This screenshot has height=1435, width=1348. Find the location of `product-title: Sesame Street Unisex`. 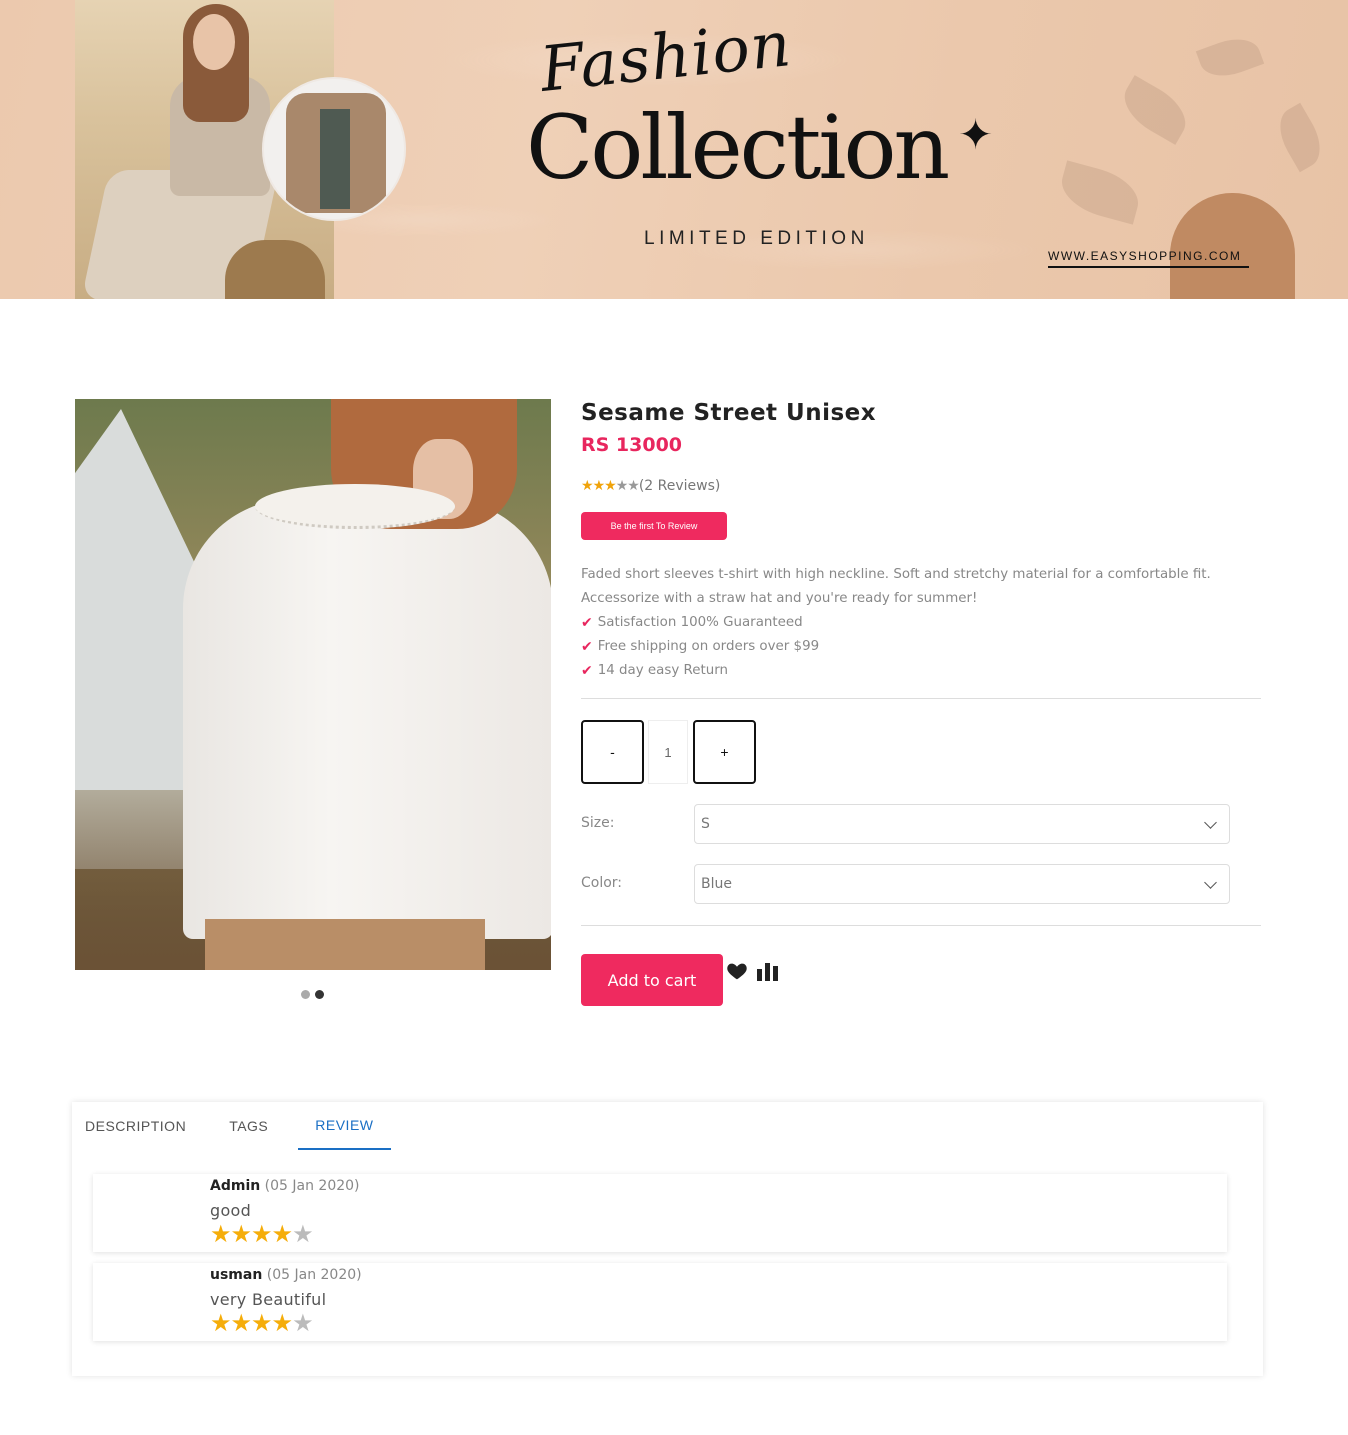

product-title: Sesame Street Unisex is located at coordinates (729, 413).